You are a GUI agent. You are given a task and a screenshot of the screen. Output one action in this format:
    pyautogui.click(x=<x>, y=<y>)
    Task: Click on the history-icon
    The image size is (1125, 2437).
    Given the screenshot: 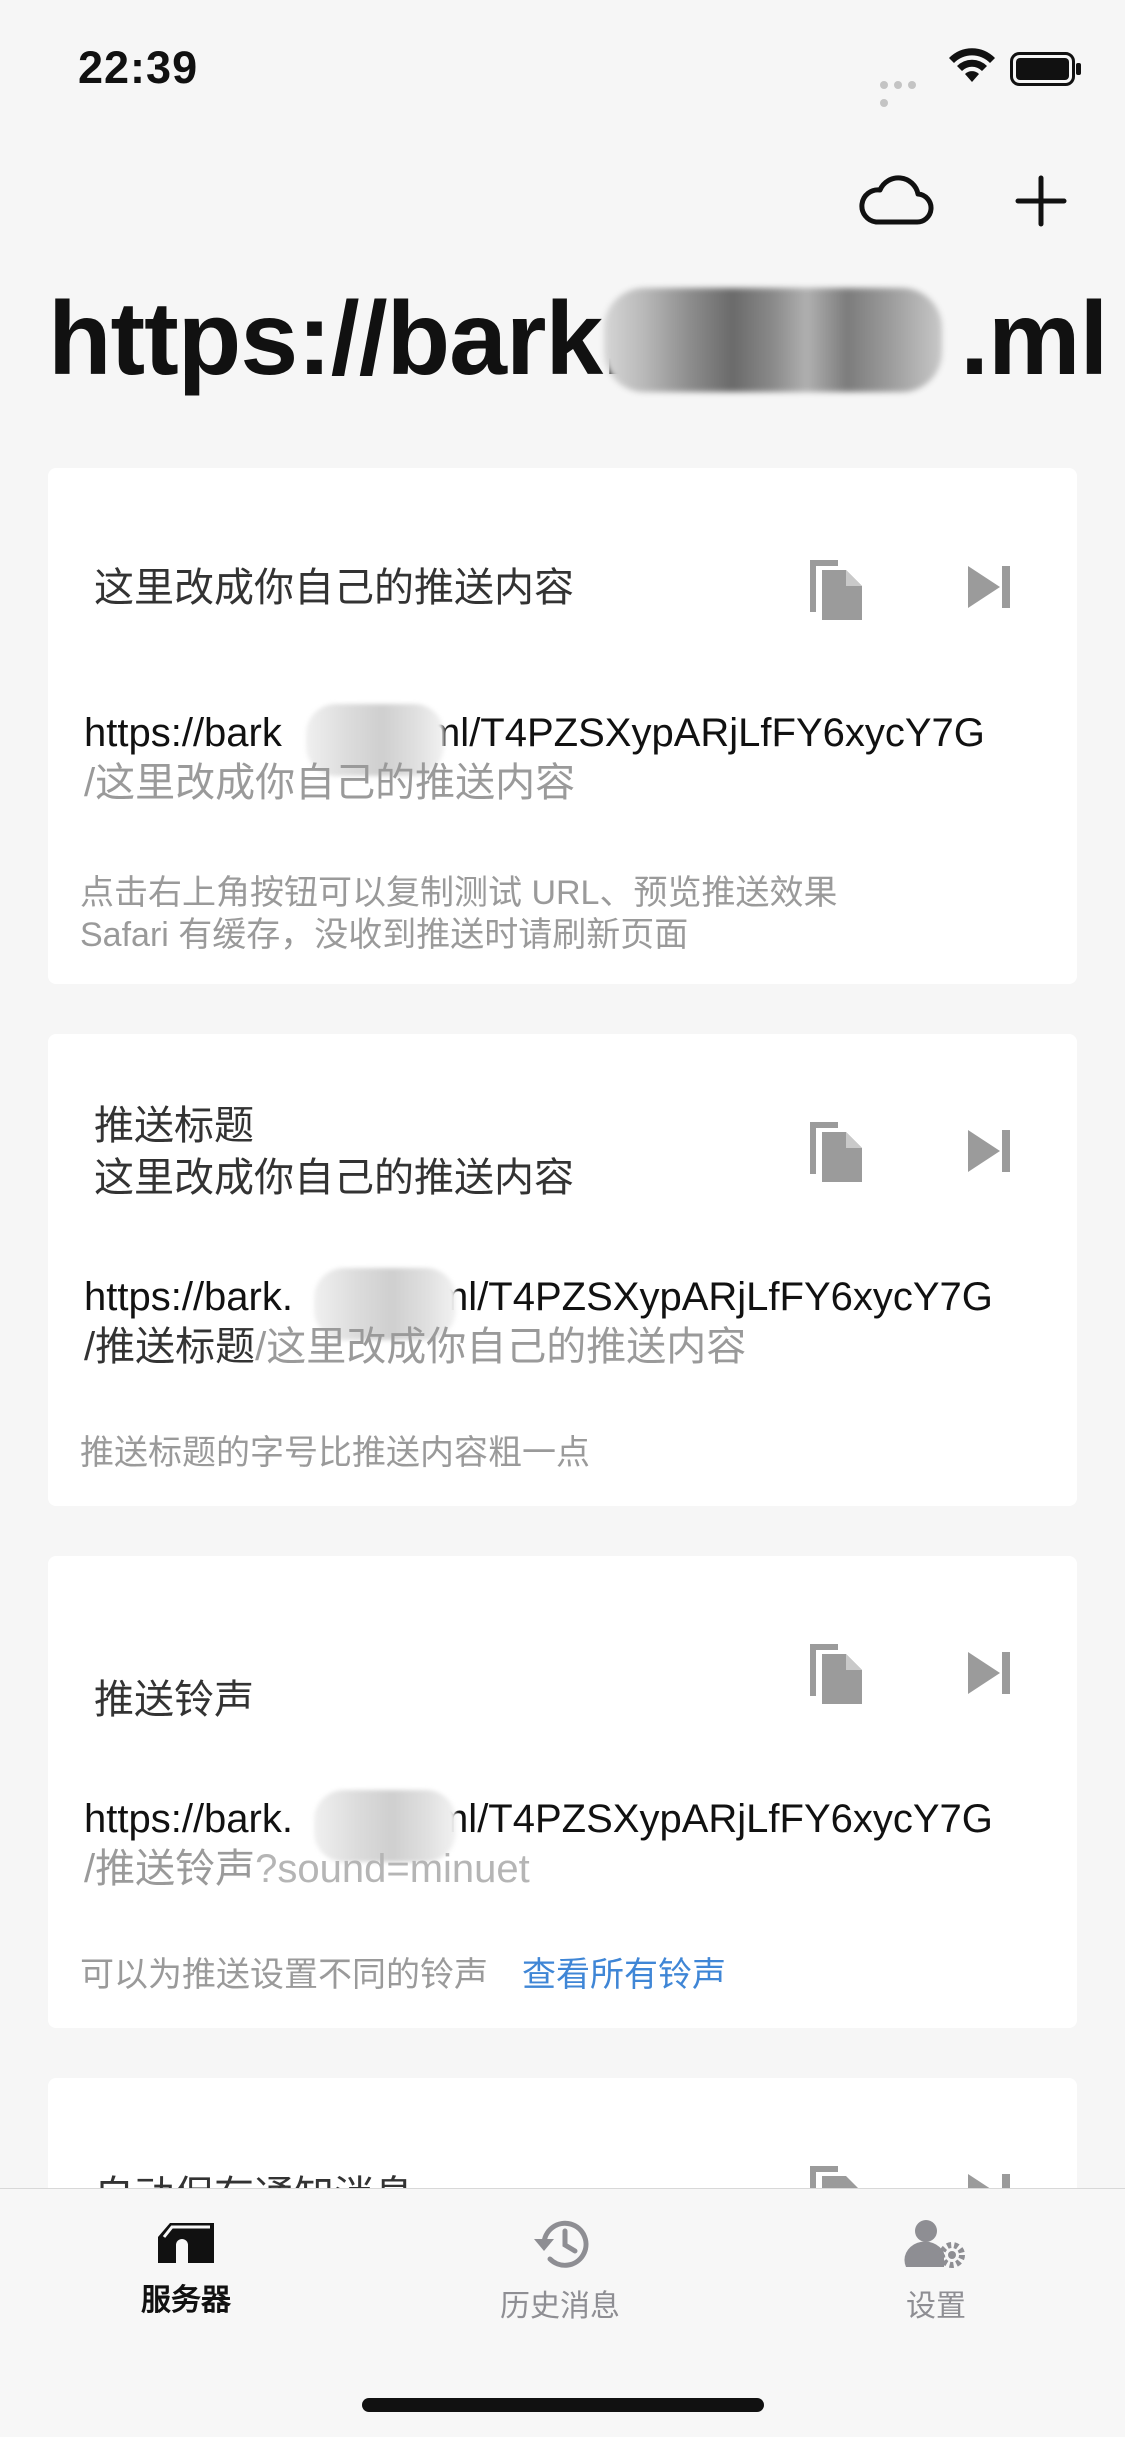 What is the action you would take?
    pyautogui.click(x=561, y=2244)
    